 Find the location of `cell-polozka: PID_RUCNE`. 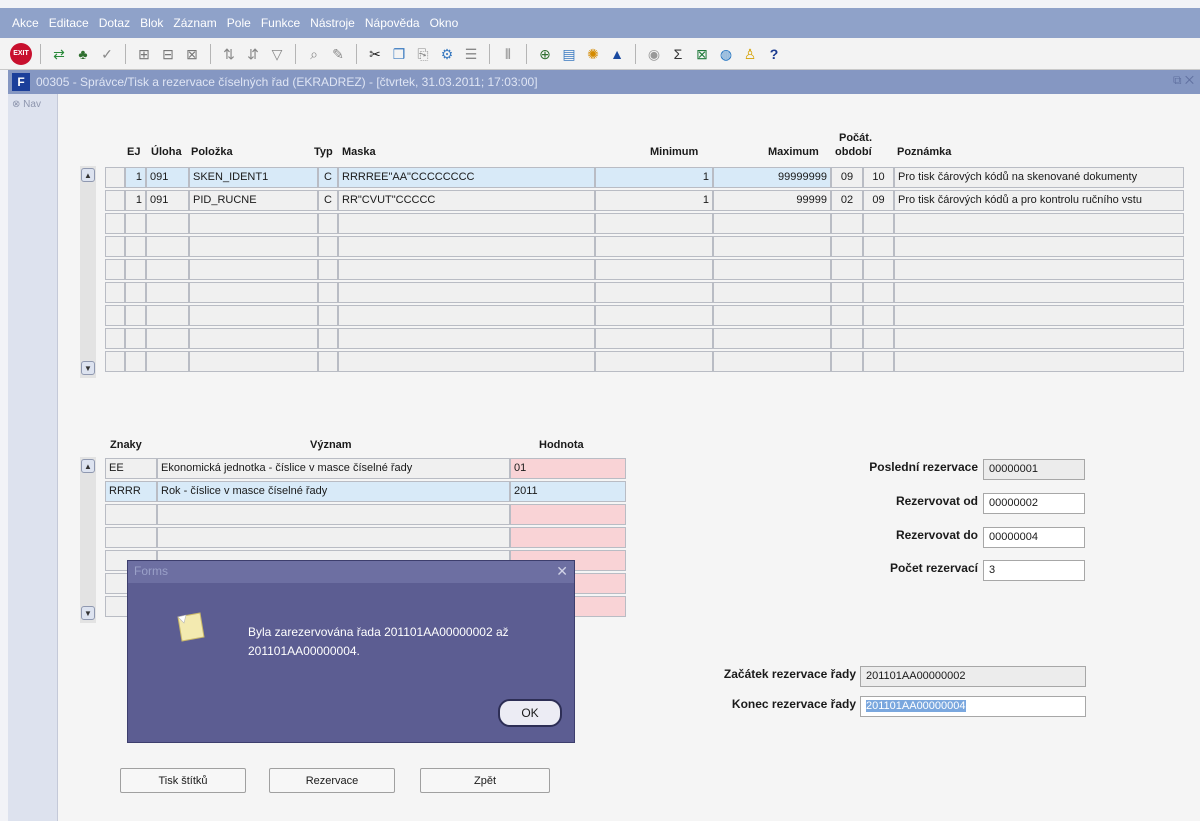

cell-polozka: PID_RUCNE is located at coordinates (253, 200).